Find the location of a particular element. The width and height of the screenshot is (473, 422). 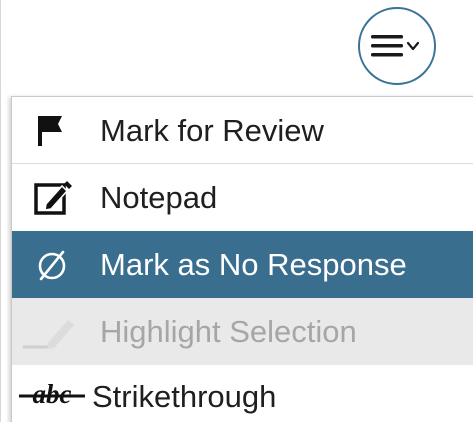

menu-item-label: Highlight Selection is located at coordinates (228, 331).